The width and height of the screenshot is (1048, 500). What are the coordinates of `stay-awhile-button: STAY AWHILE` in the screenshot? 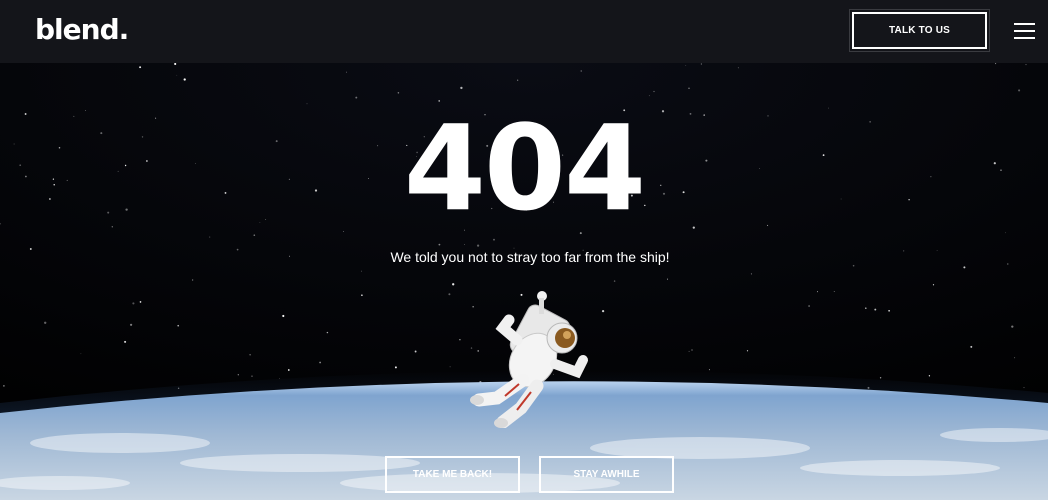 It's located at (606, 474).